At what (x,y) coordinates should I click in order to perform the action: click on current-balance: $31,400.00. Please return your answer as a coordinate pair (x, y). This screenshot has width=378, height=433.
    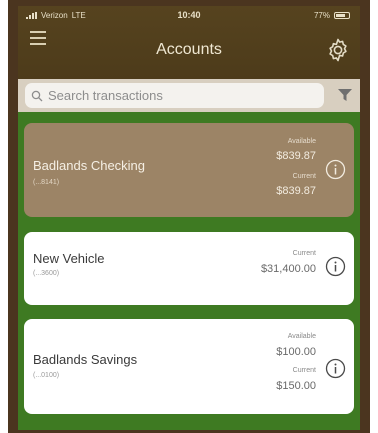
    Looking at the image, I should click on (288, 269).